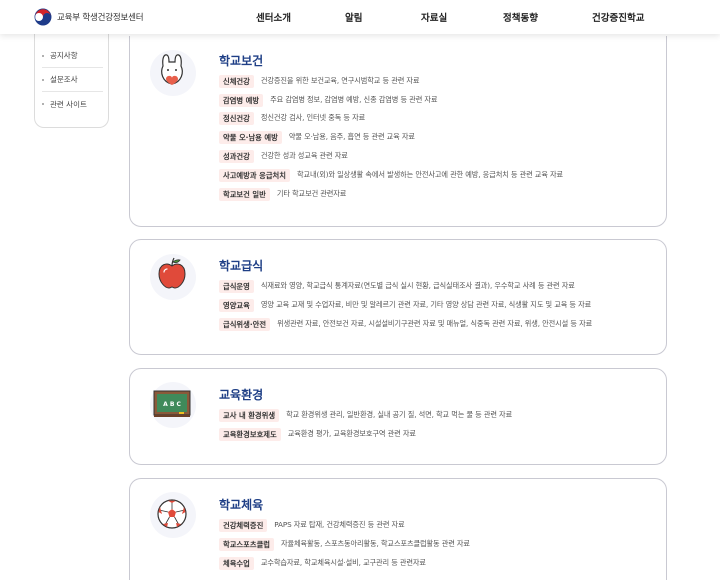 Image resolution: width=720 pixels, height=580 pixels. I want to click on item-tag: 교사 내 환경위생, so click(249, 415).